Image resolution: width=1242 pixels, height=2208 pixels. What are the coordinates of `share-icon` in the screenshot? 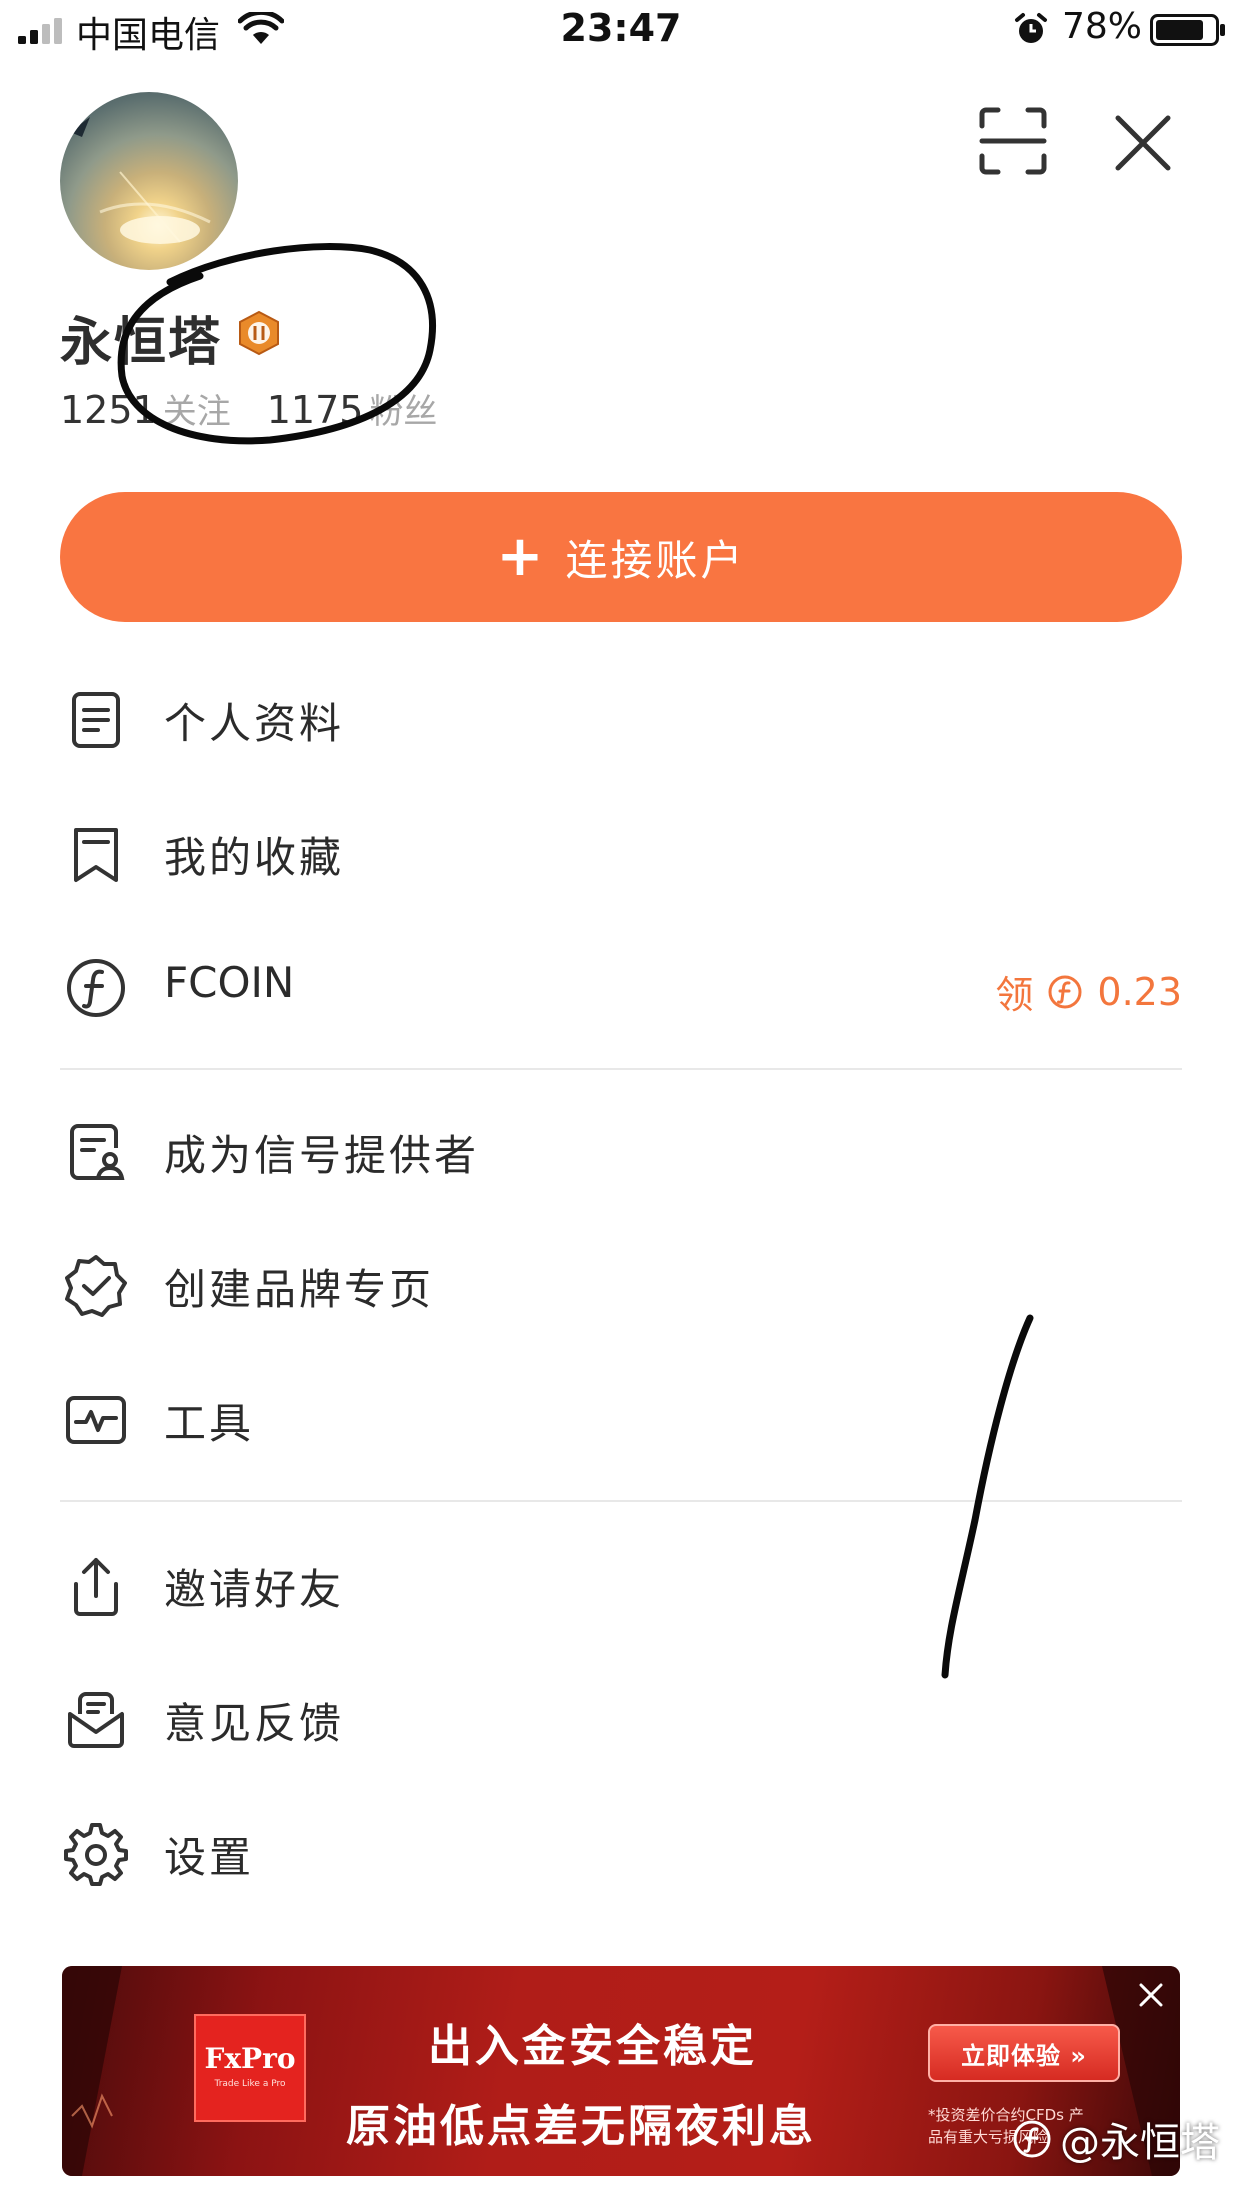 It's located at (96, 1587).